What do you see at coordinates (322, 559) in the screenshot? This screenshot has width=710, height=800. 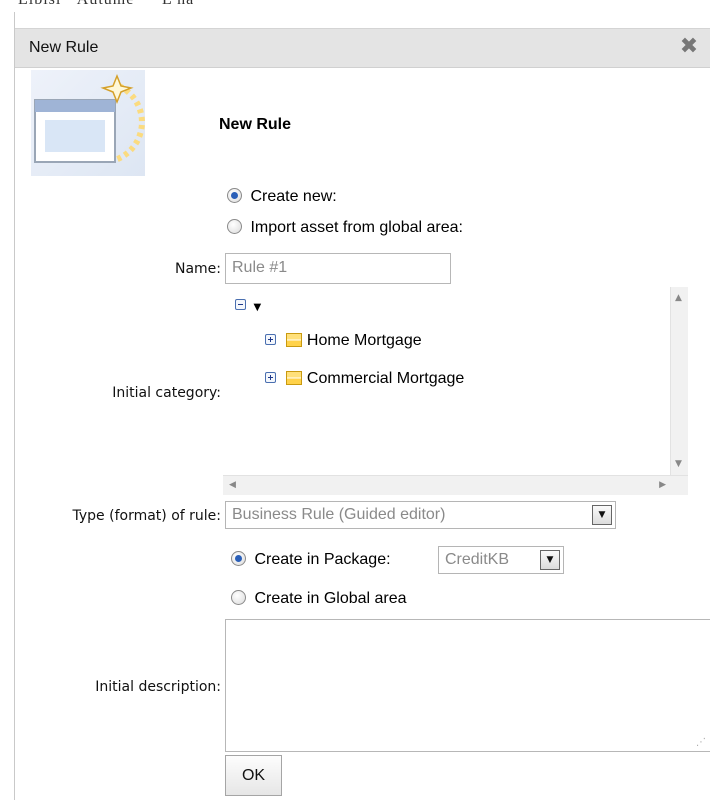 I see `create-in-package-label: Create in Package:` at bounding box center [322, 559].